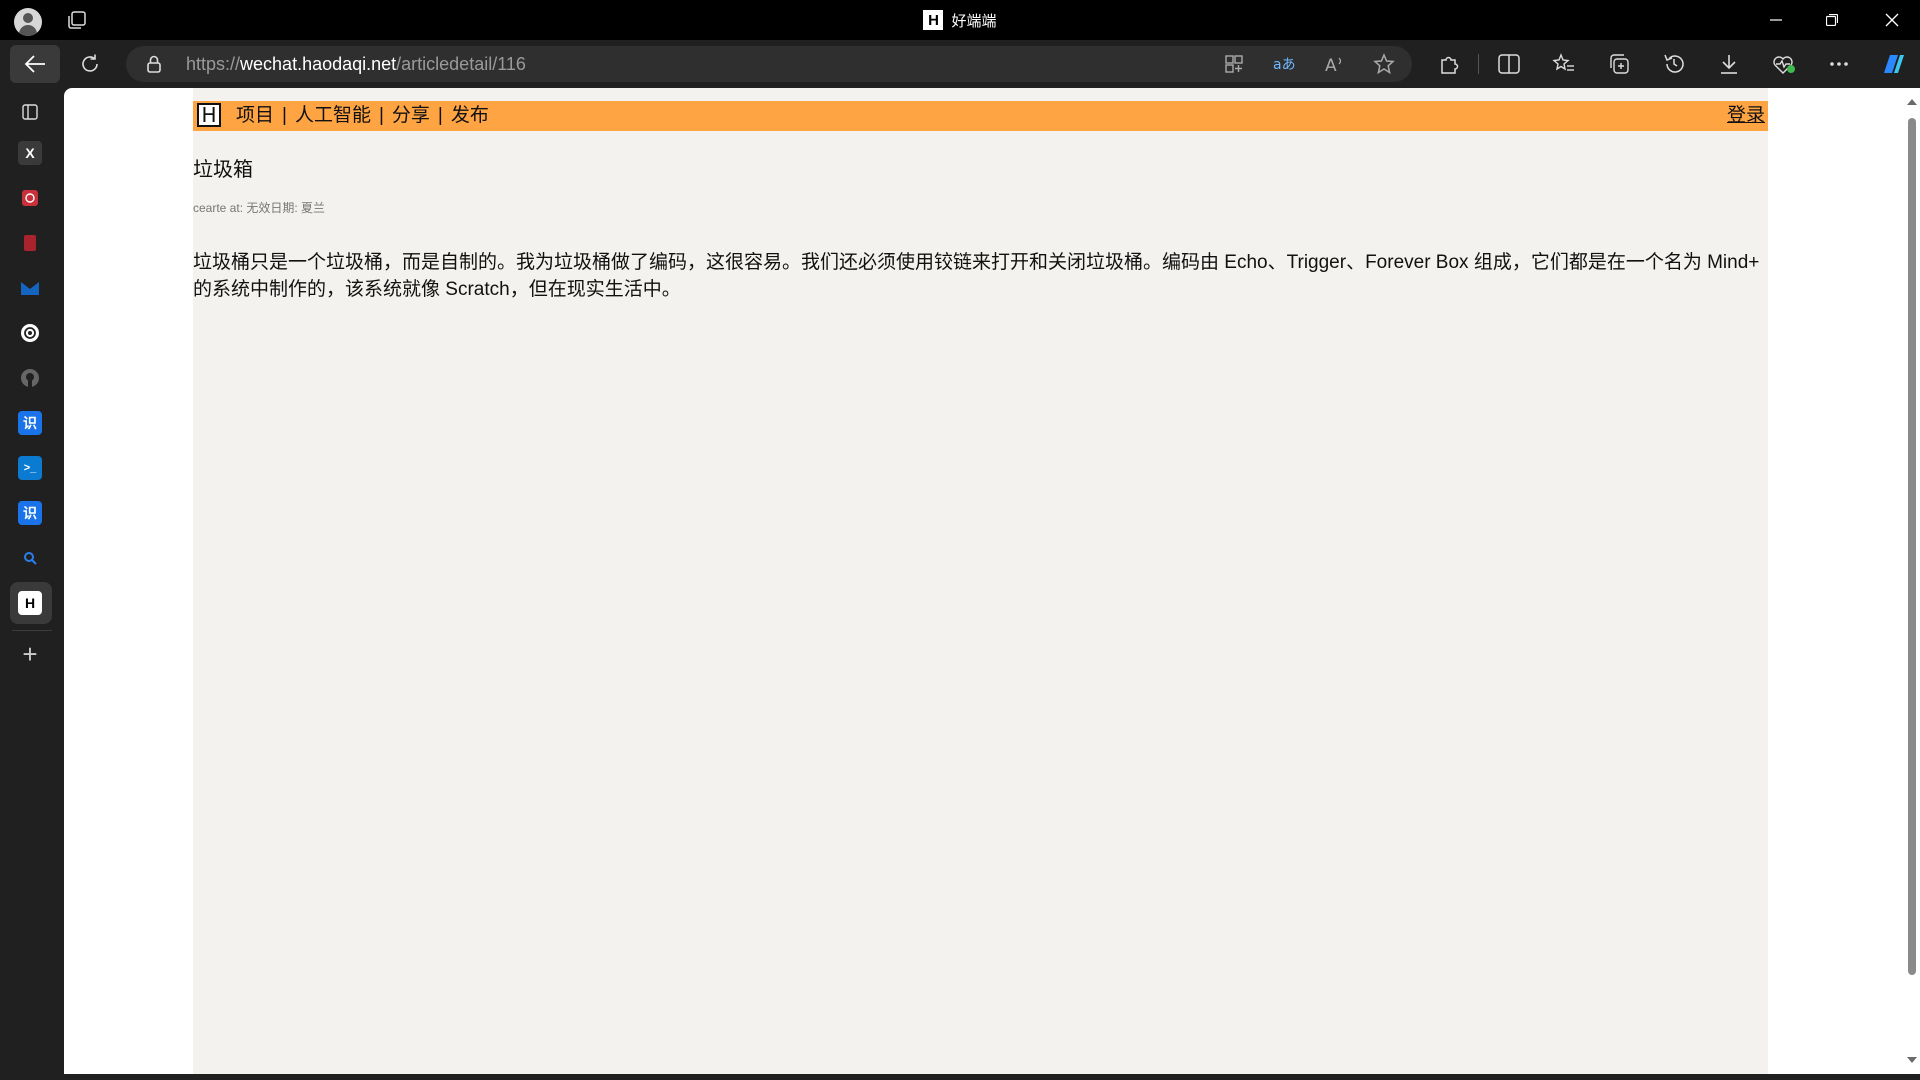 The image size is (1920, 1080). I want to click on copilot-icon, so click(1894, 64).